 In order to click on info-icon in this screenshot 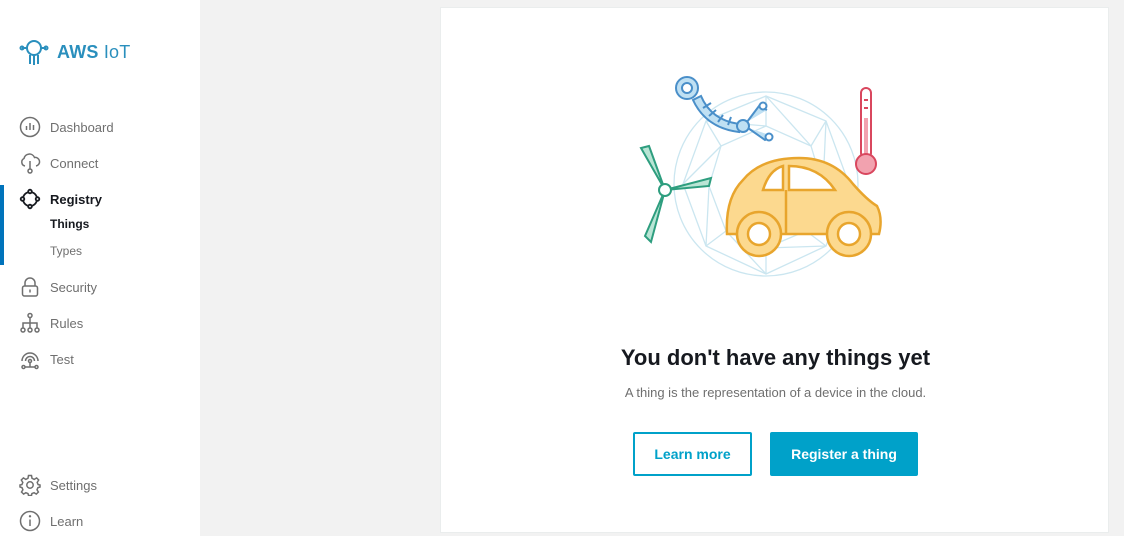, I will do `click(30, 521)`.